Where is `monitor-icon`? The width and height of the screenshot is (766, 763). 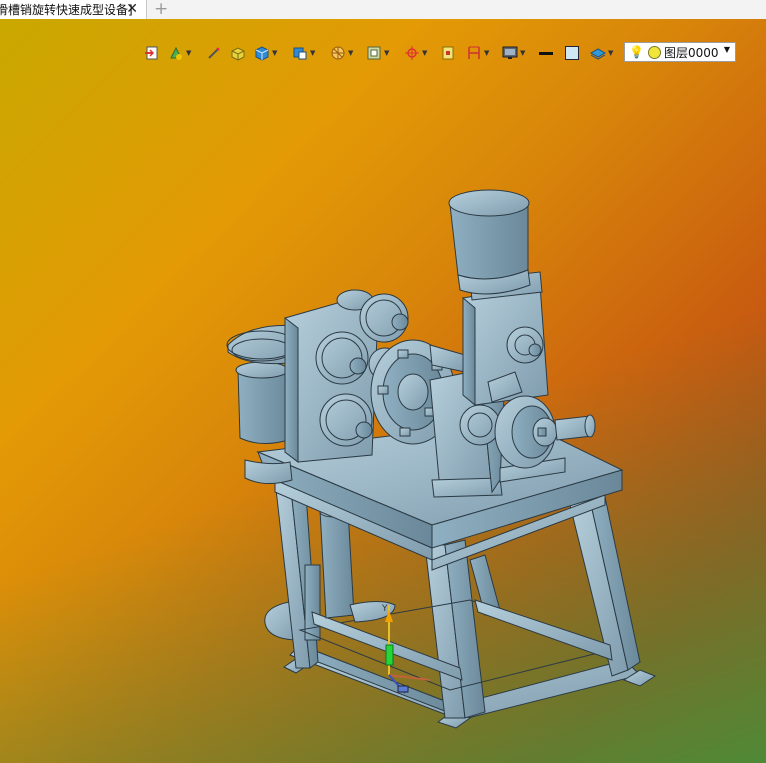 monitor-icon is located at coordinates (510, 52).